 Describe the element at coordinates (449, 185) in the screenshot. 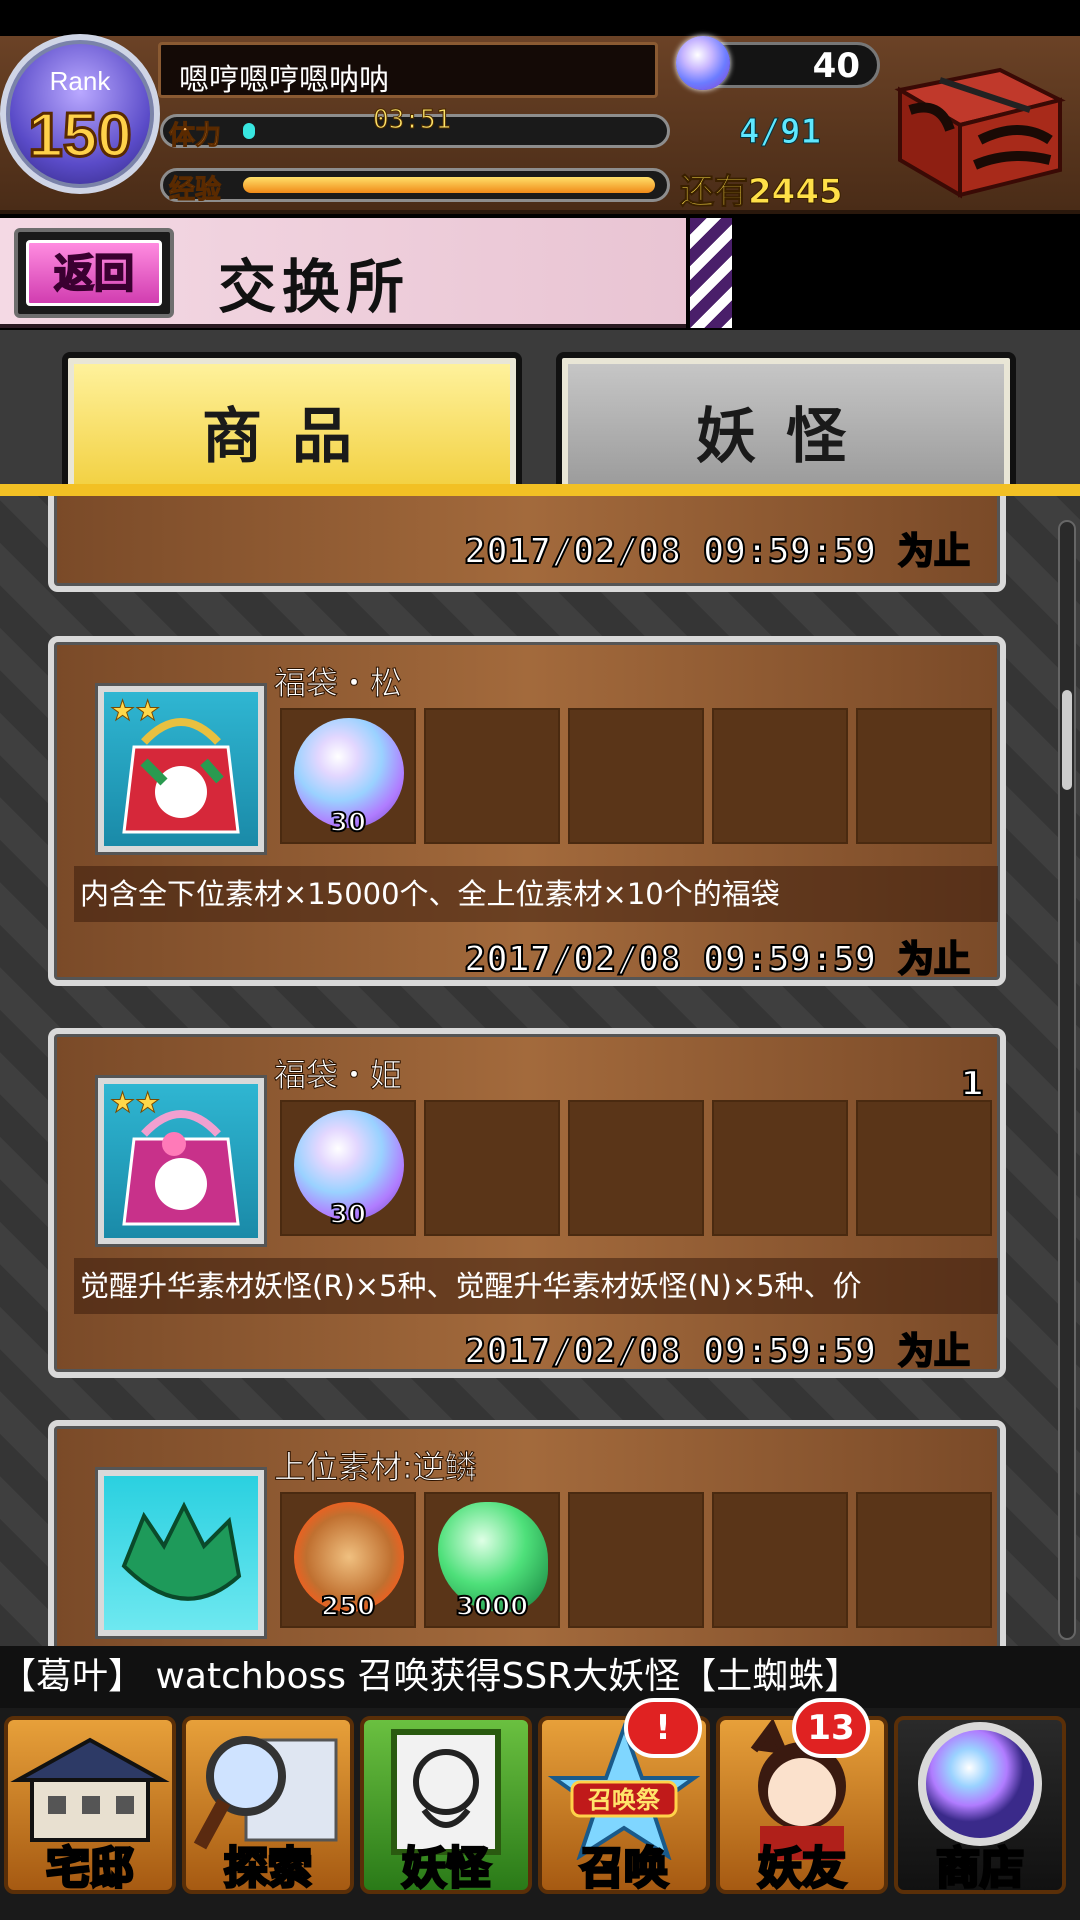

I see `exp-bar-fill` at that location.